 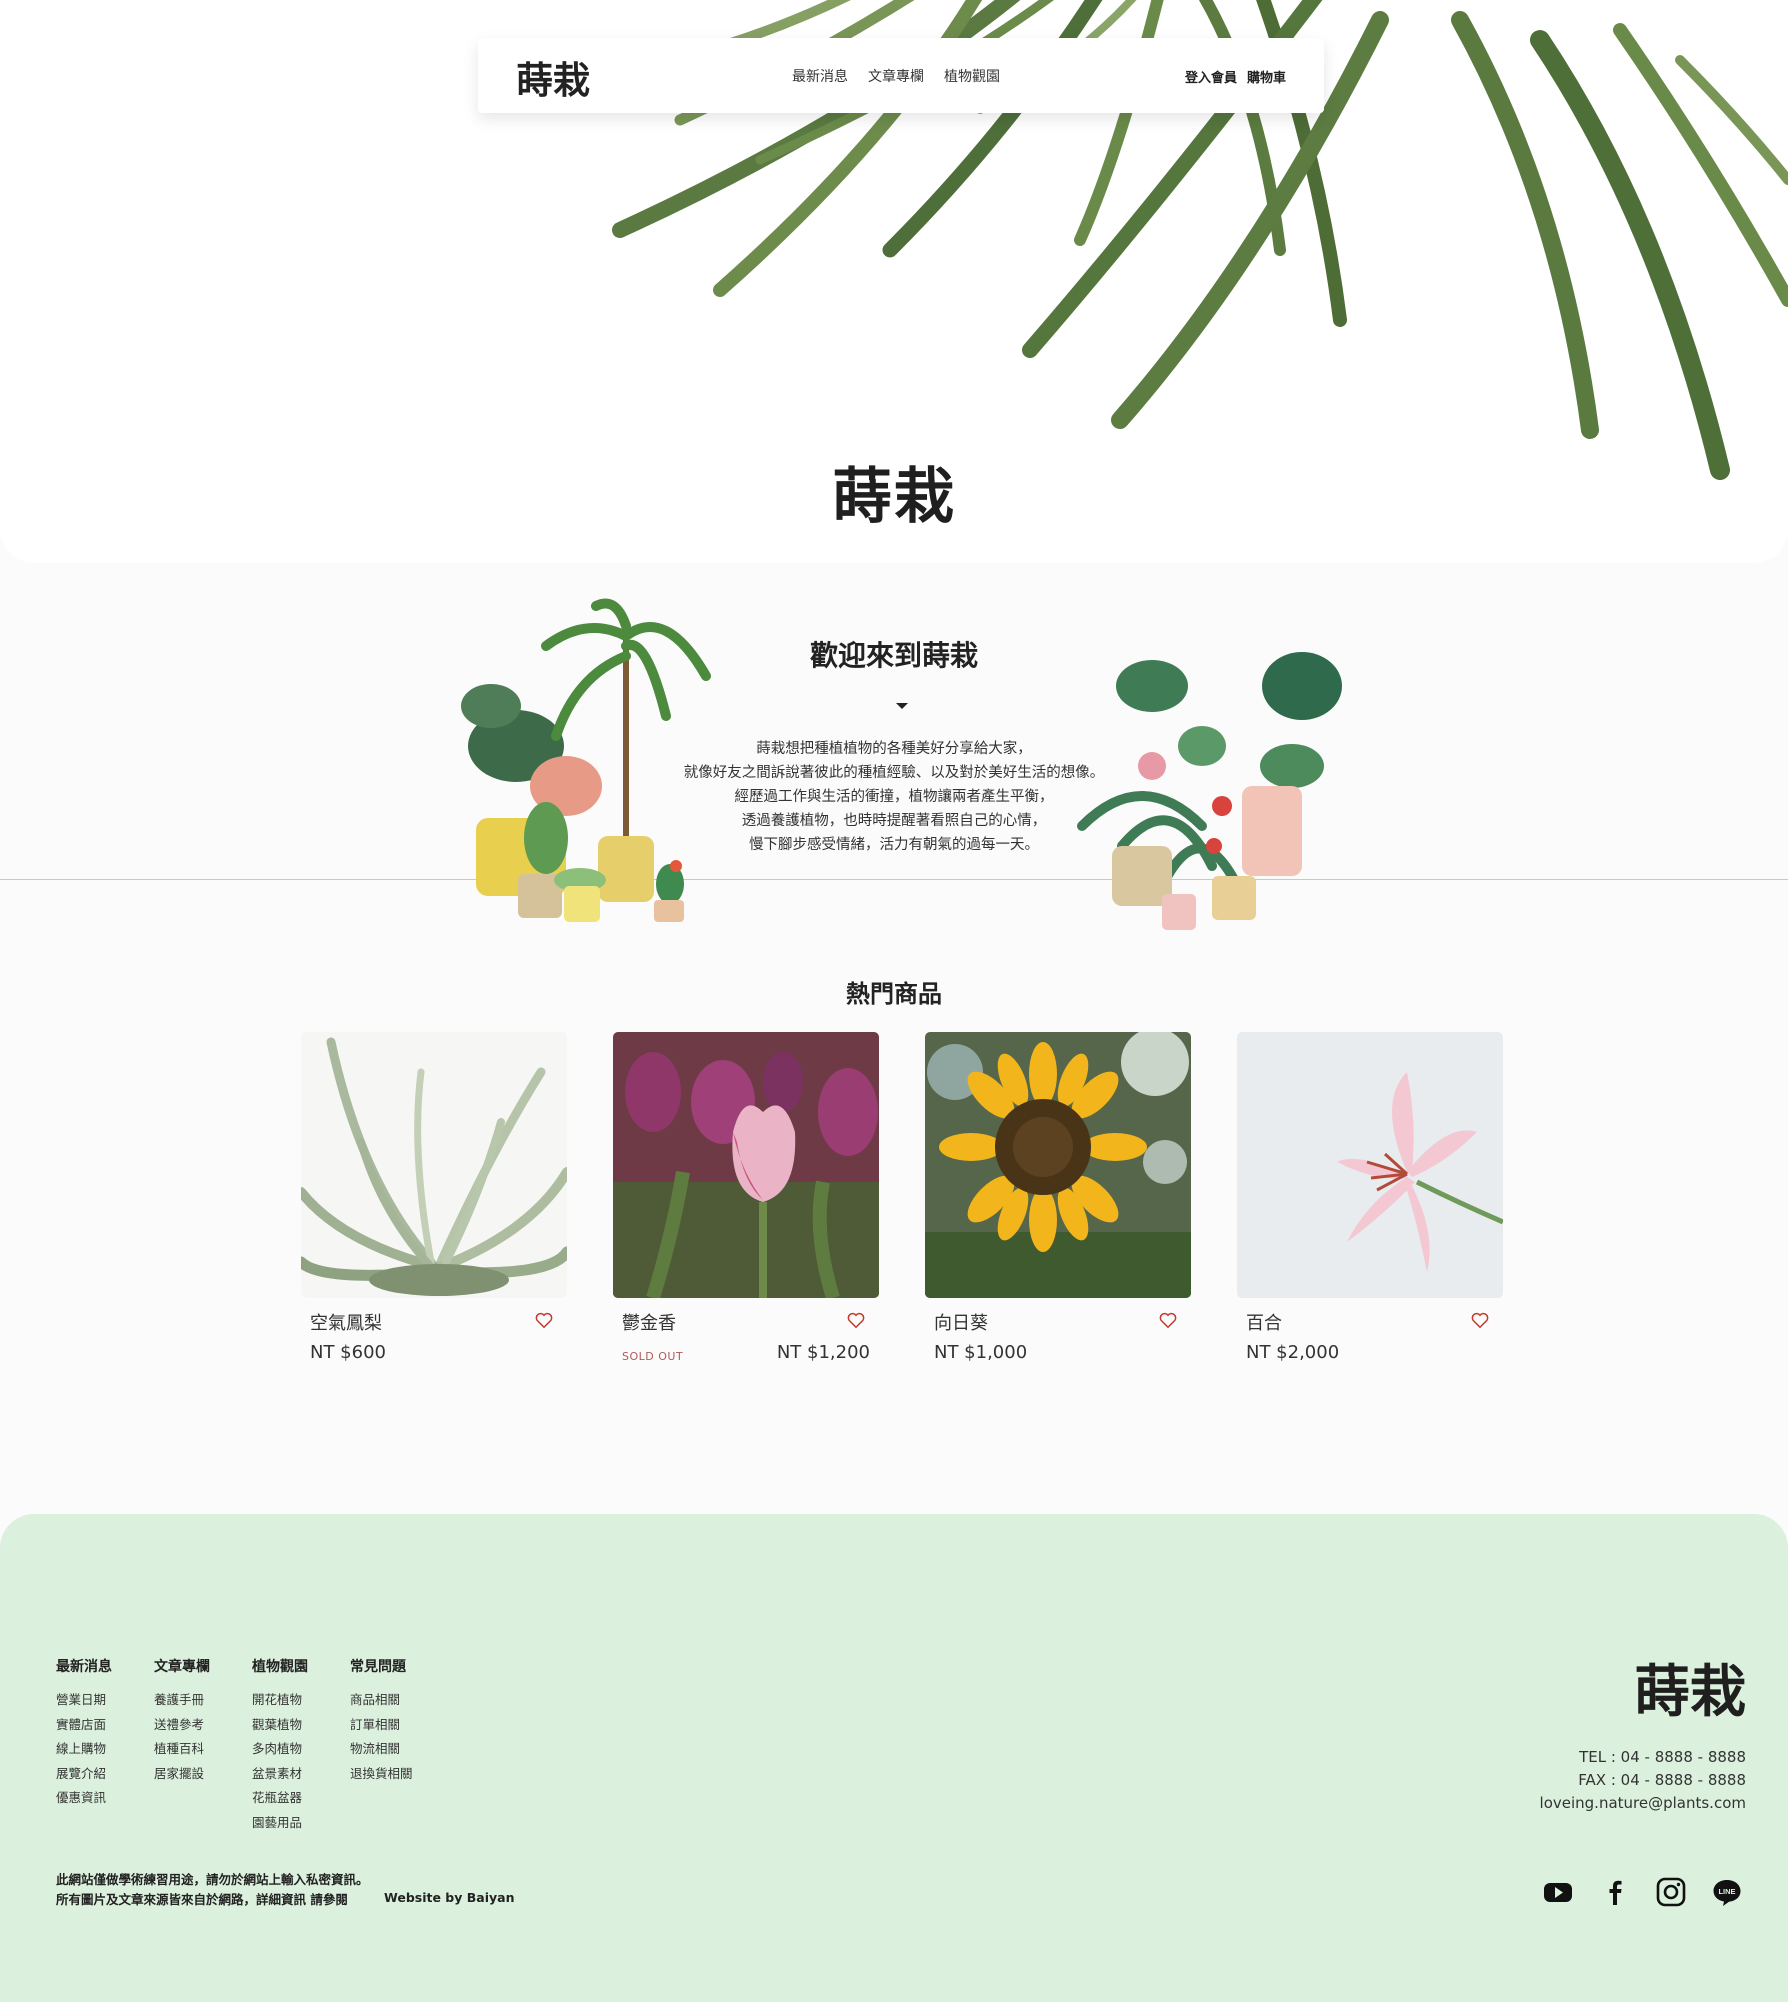 I want to click on nav-link-articles: 文章專欄, so click(x=896, y=76).